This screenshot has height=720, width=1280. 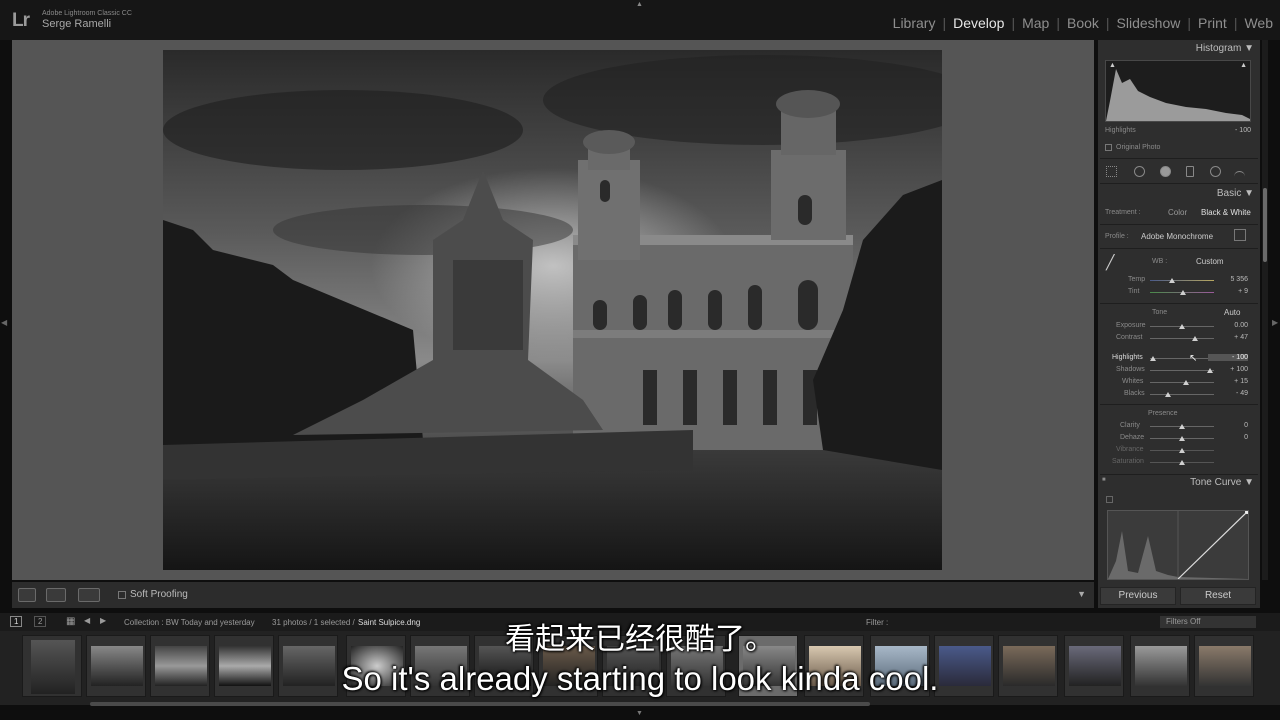 What do you see at coordinates (1117, 236) in the screenshot?
I see `profile-label: Profile :` at bounding box center [1117, 236].